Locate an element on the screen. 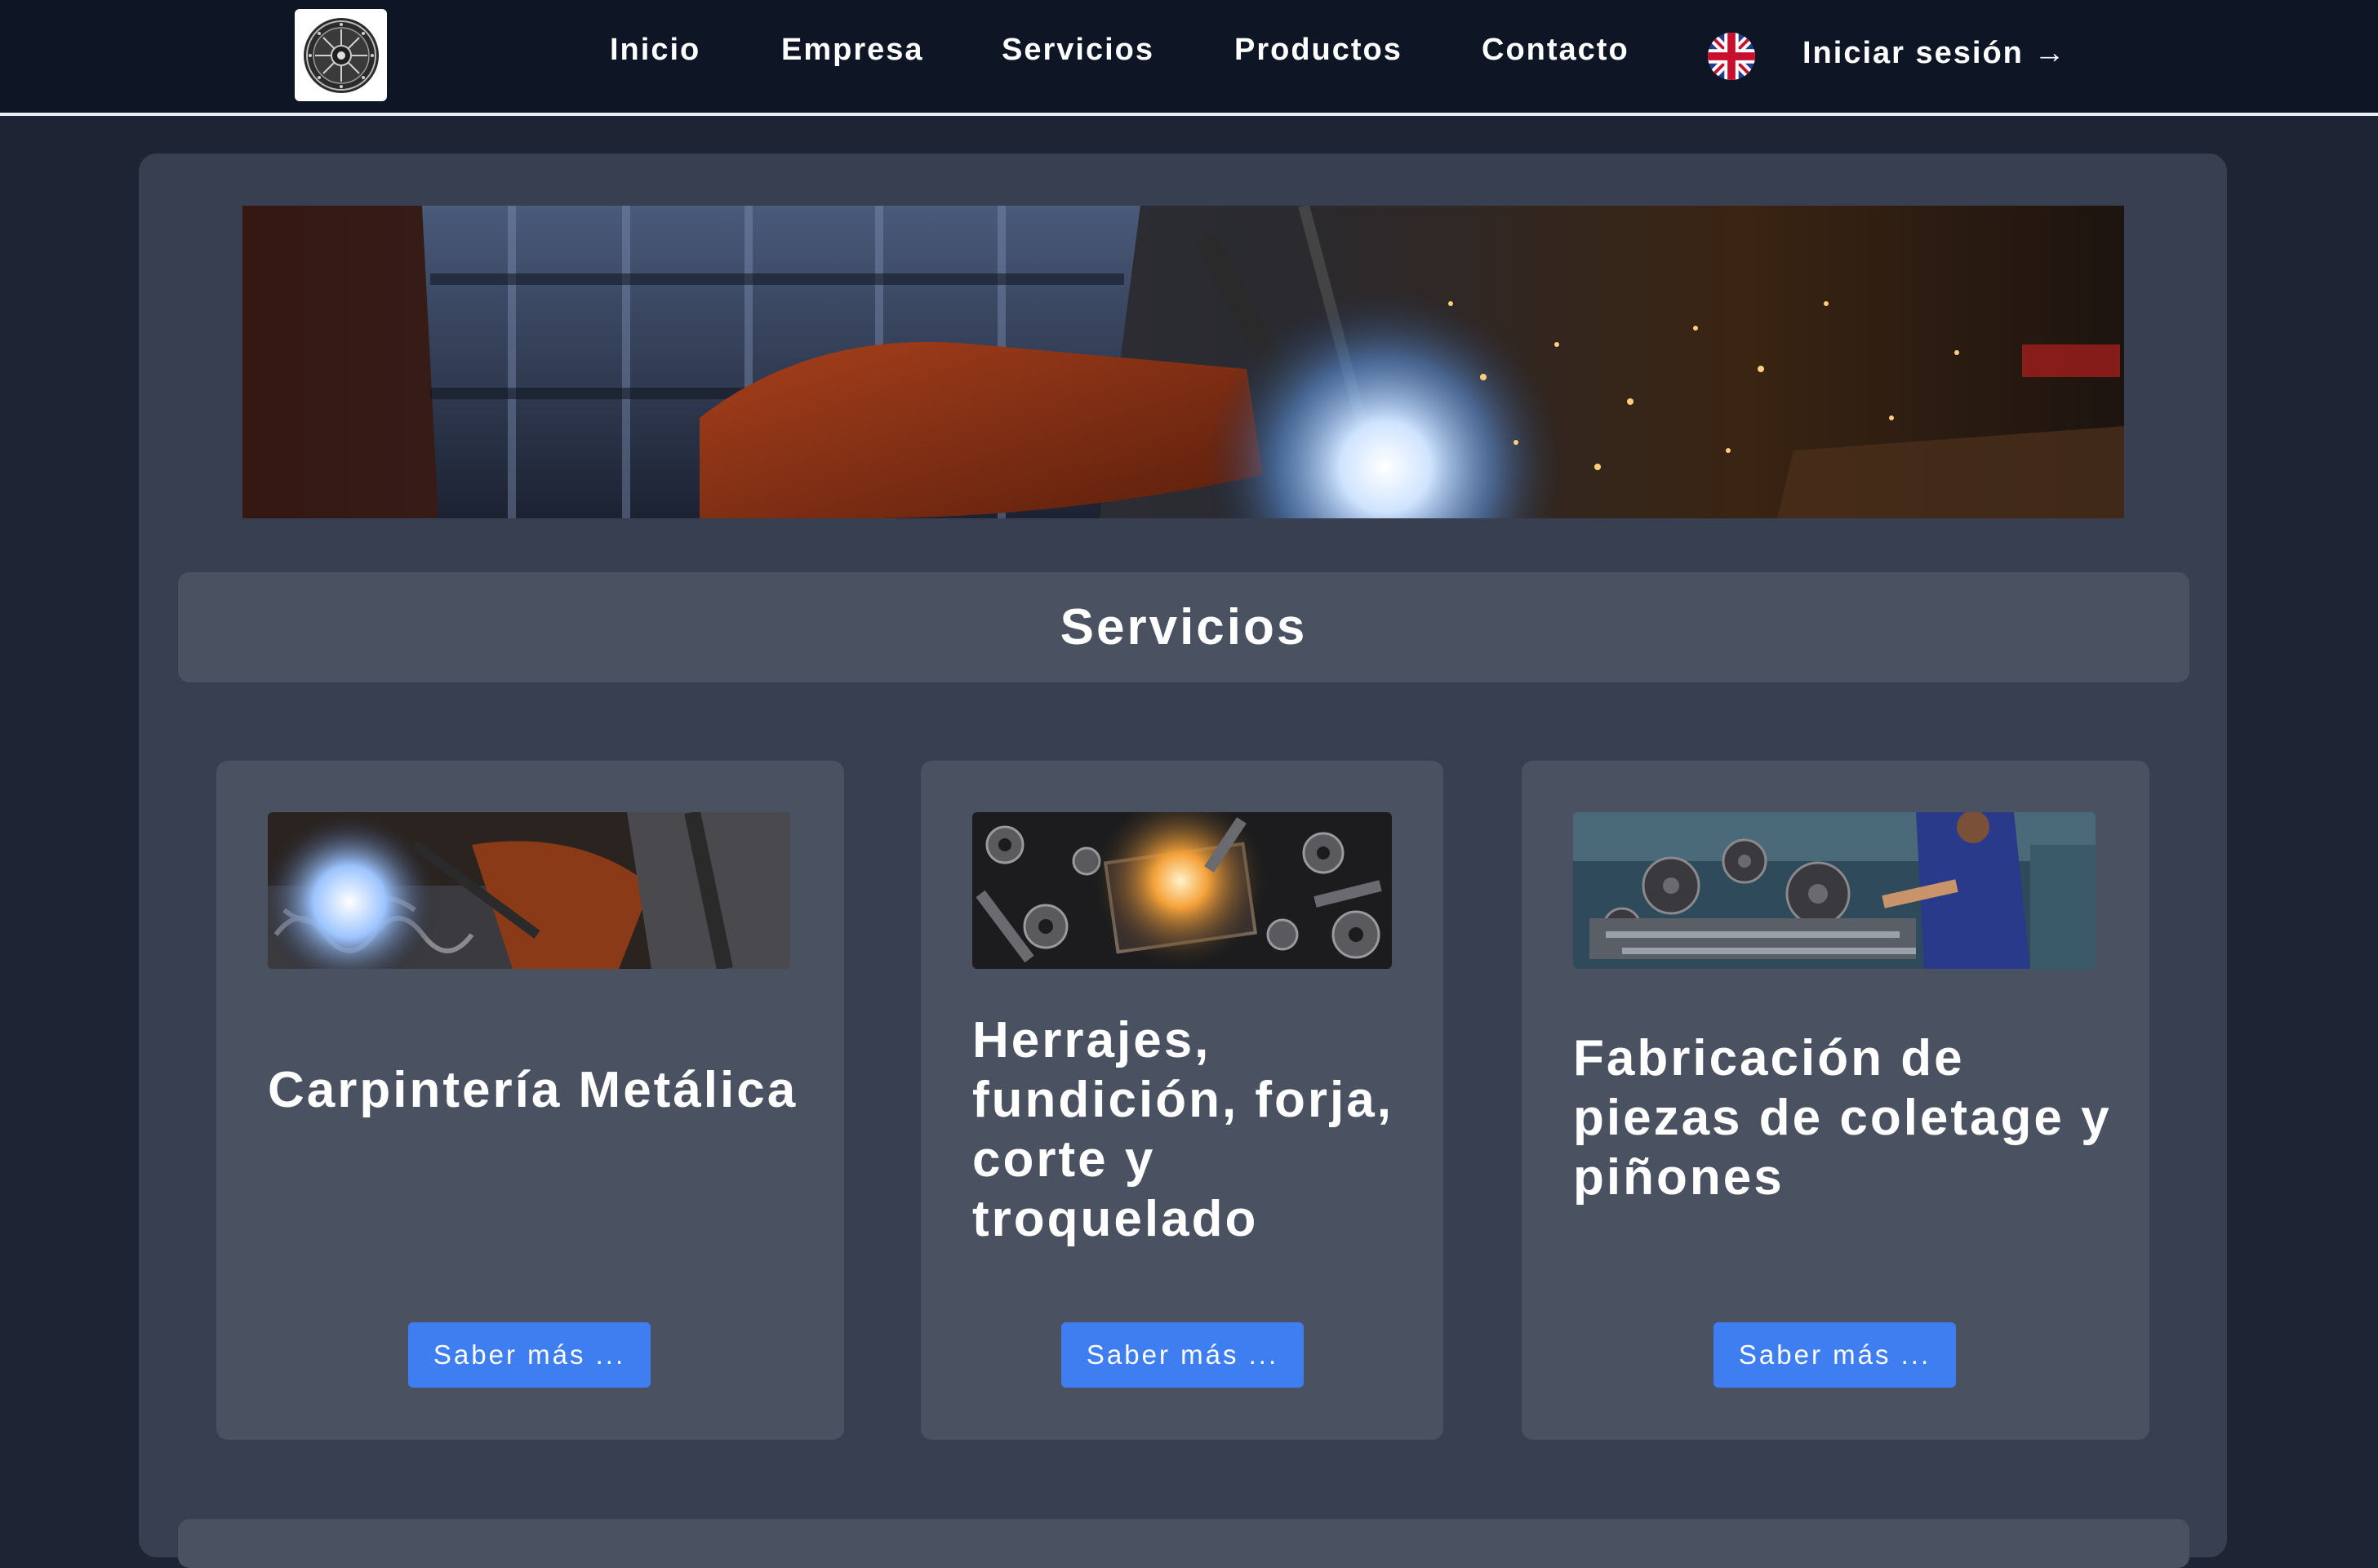 The image size is (2378, 1568). company-logo is located at coordinates (341, 55).